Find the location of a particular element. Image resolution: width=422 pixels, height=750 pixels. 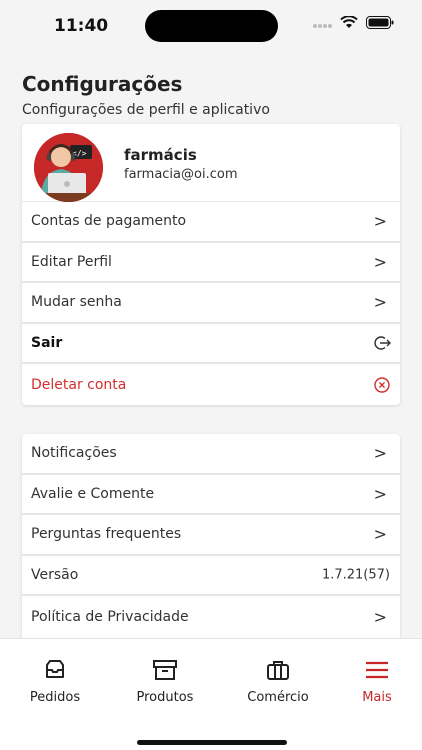

avatar: </> is located at coordinates (68, 167).